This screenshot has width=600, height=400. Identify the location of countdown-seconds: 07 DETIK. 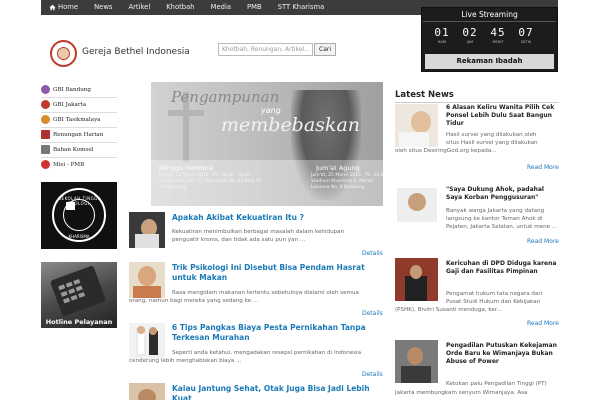
(526, 35).